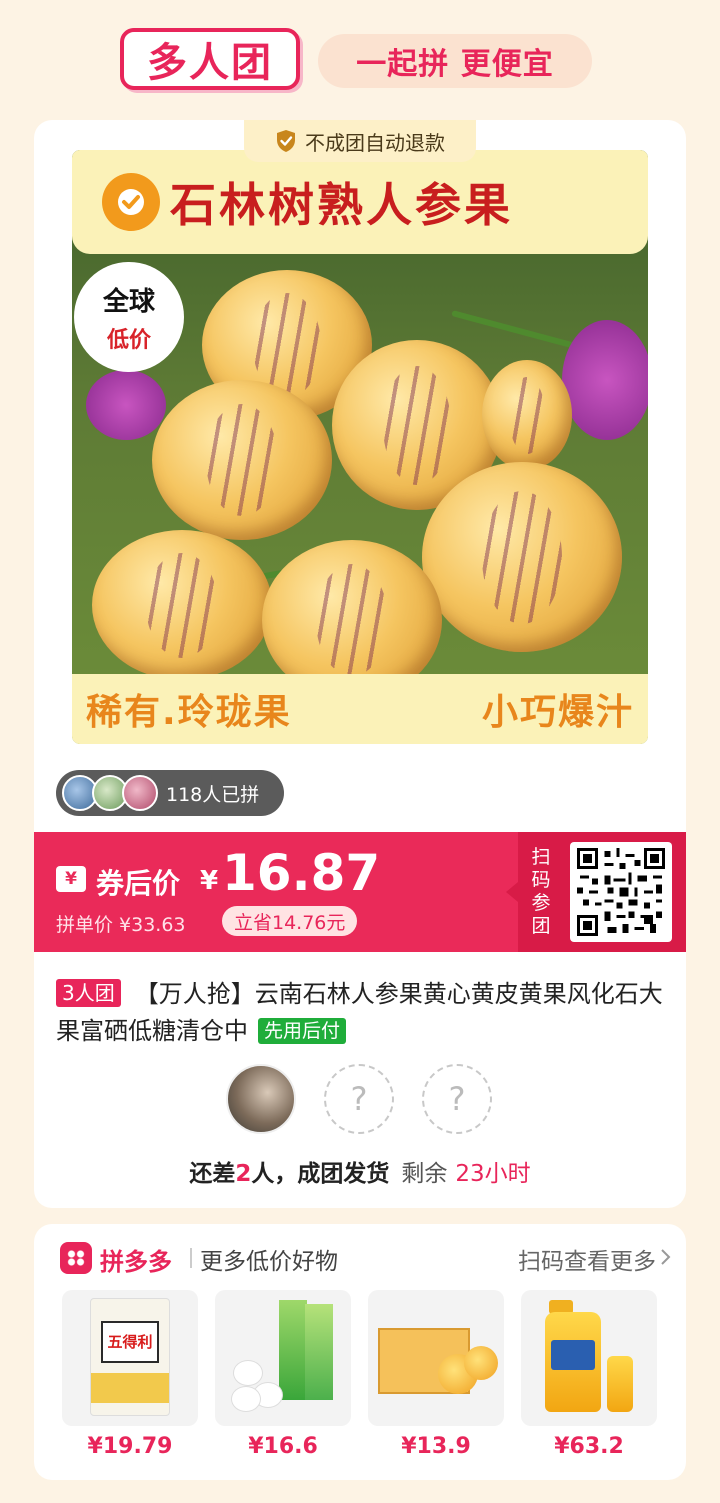  I want to click on joined-count-text: 118人已拼, so click(213, 794).